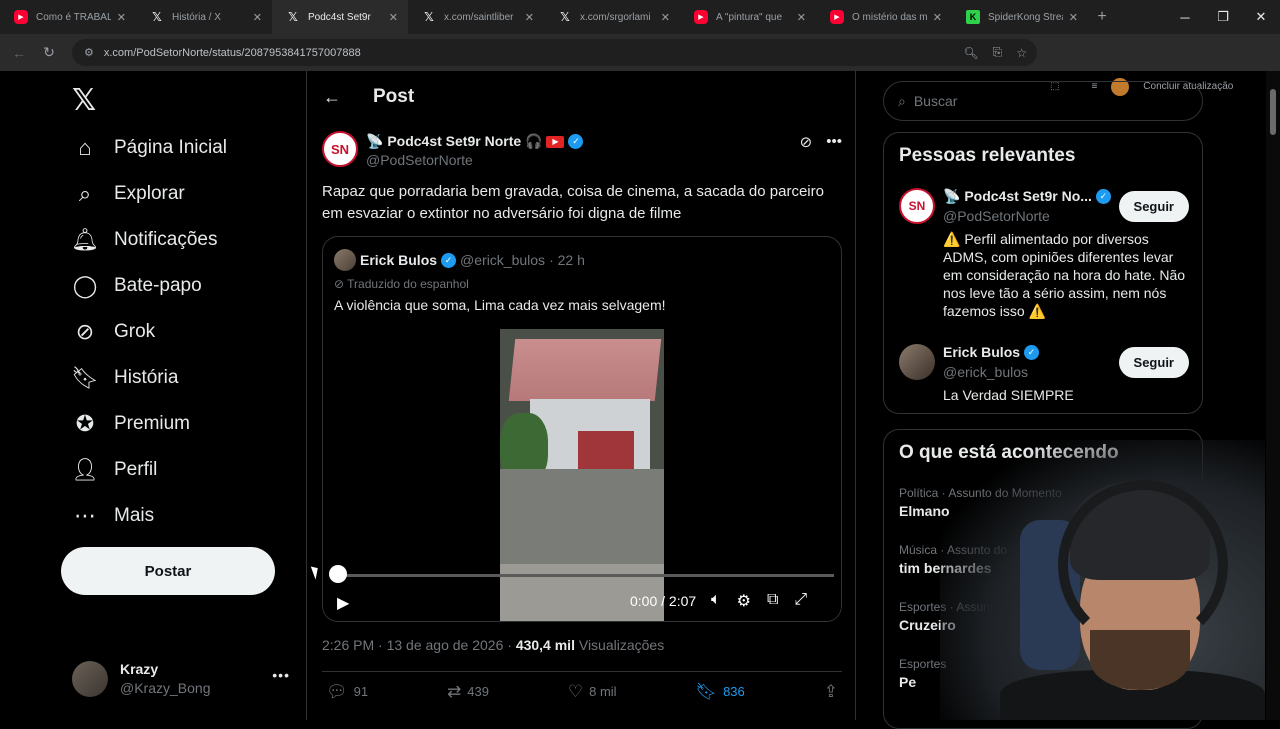  Describe the element at coordinates (970, 53) in the screenshot. I see `zoom-icon: 🔍︎` at that location.